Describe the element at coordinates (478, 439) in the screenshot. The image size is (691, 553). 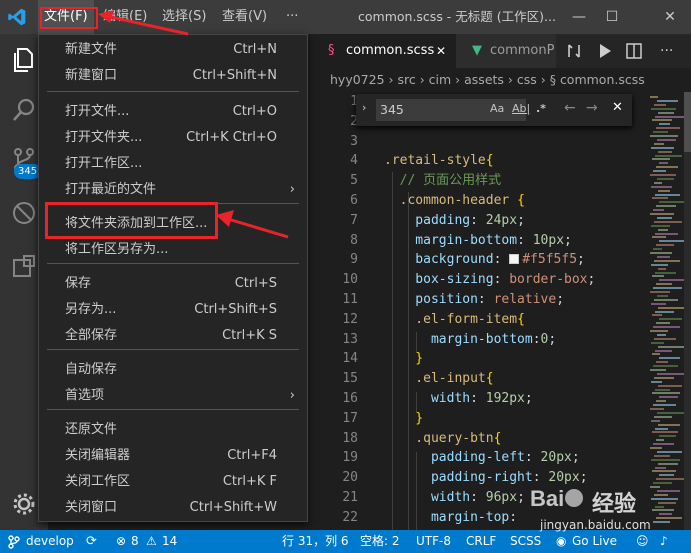
I see `code-line: 18 .query-btn{` at that location.